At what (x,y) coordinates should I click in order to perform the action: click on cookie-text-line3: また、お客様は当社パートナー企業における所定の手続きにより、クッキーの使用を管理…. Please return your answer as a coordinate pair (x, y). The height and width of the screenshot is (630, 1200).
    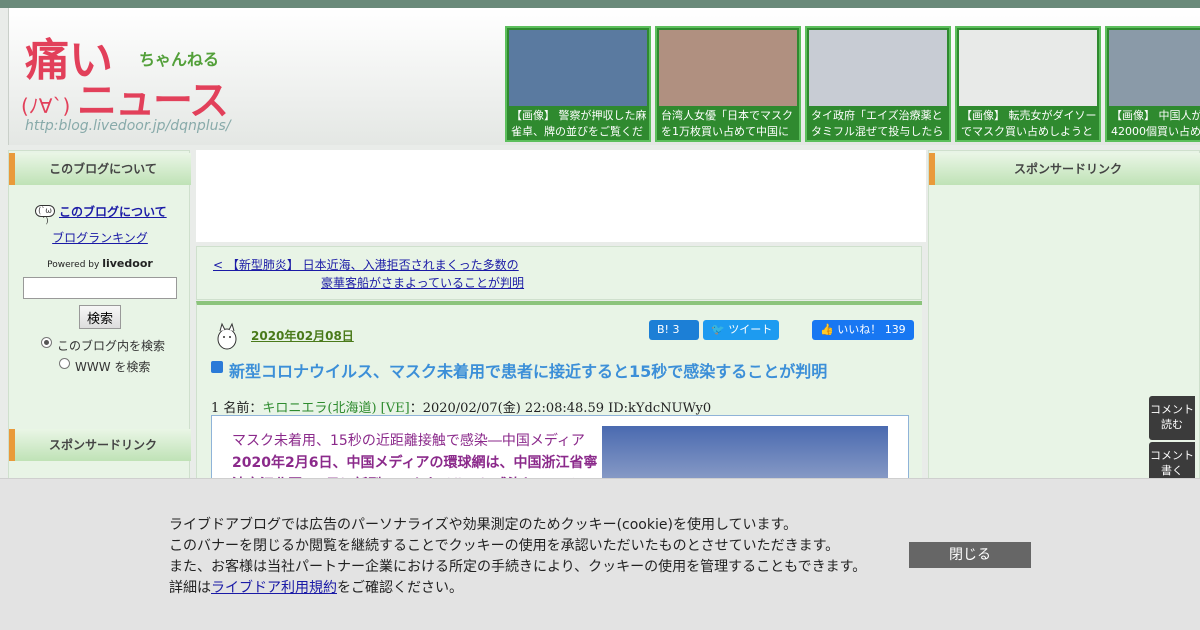
    Looking at the image, I should click on (518, 567).